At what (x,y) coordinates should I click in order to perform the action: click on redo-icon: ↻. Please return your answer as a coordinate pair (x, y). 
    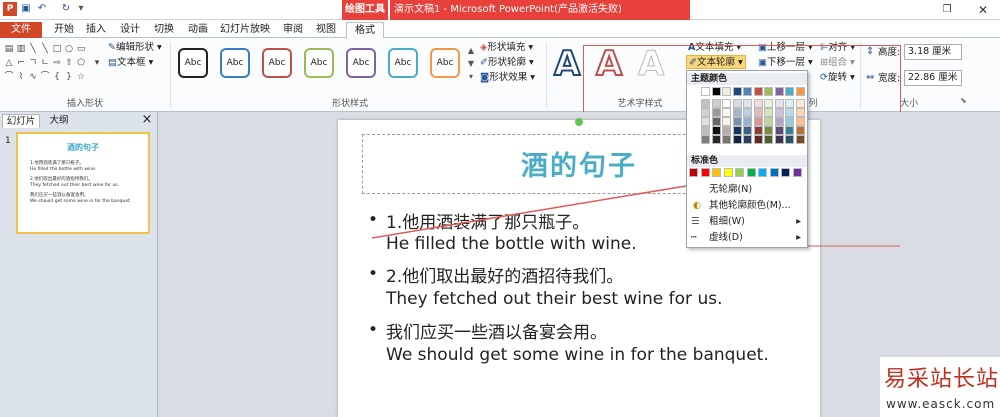
    Looking at the image, I should click on (66, 9).